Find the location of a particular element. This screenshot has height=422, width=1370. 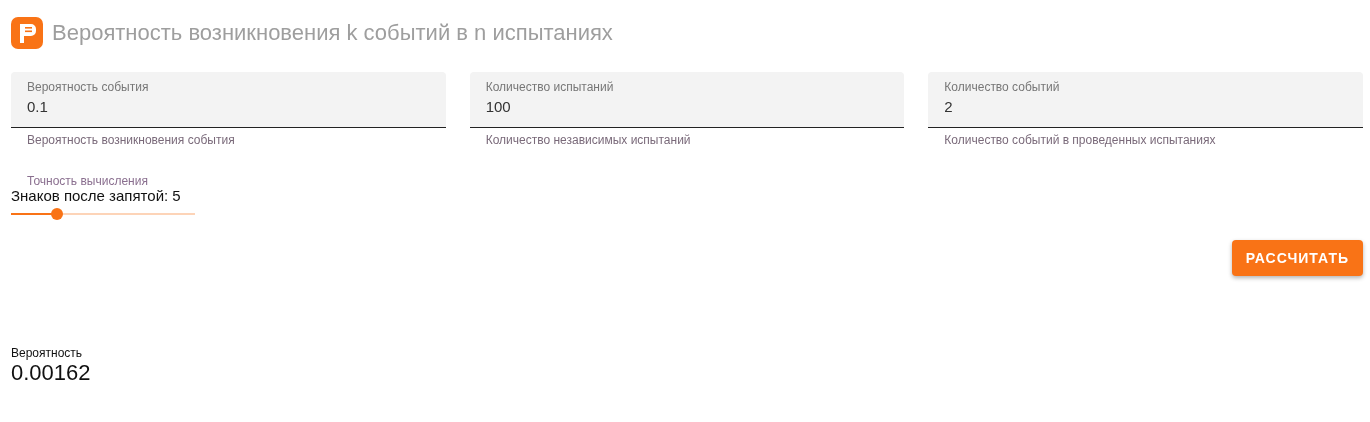

slider-label: Знаков после запятой: 5 is located at coordinates (96, 196).